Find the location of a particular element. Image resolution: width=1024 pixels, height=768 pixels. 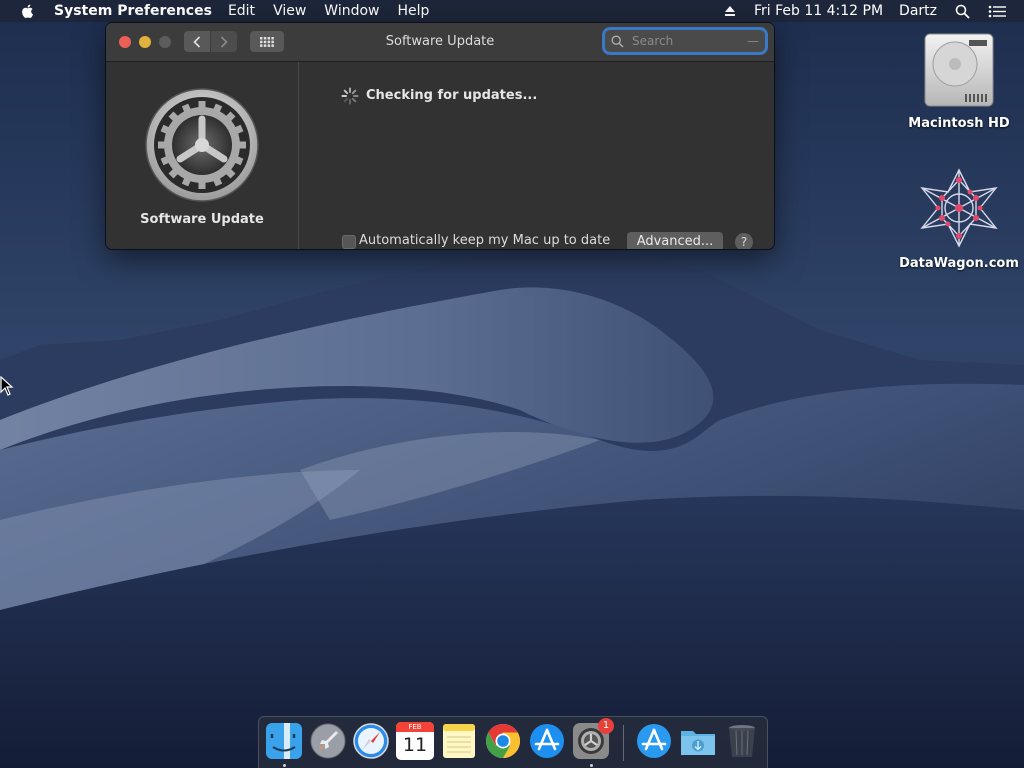

mouse-cursor-icon is located at coordinates (7, 386).